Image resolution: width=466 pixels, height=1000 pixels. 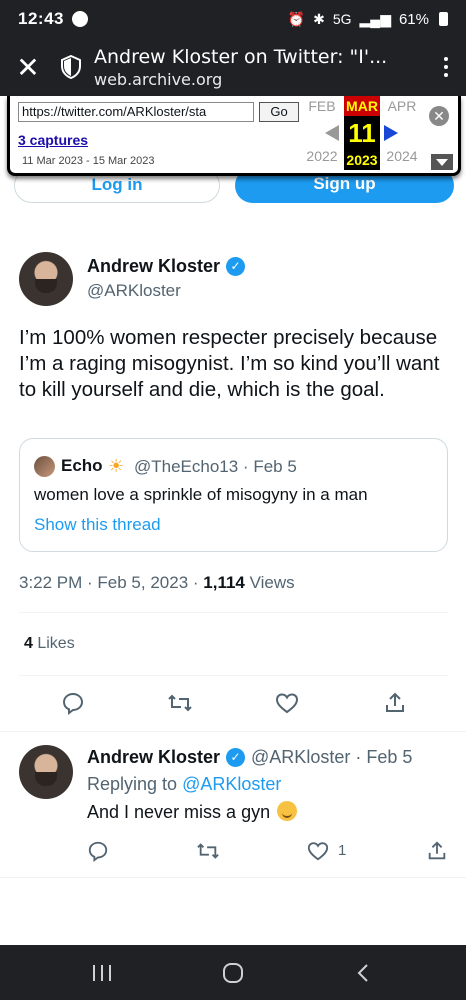 I want to click on reply-author: Andrew Kloster ✓ @ARKloster · Feb 5, so click(x=249, y=757).